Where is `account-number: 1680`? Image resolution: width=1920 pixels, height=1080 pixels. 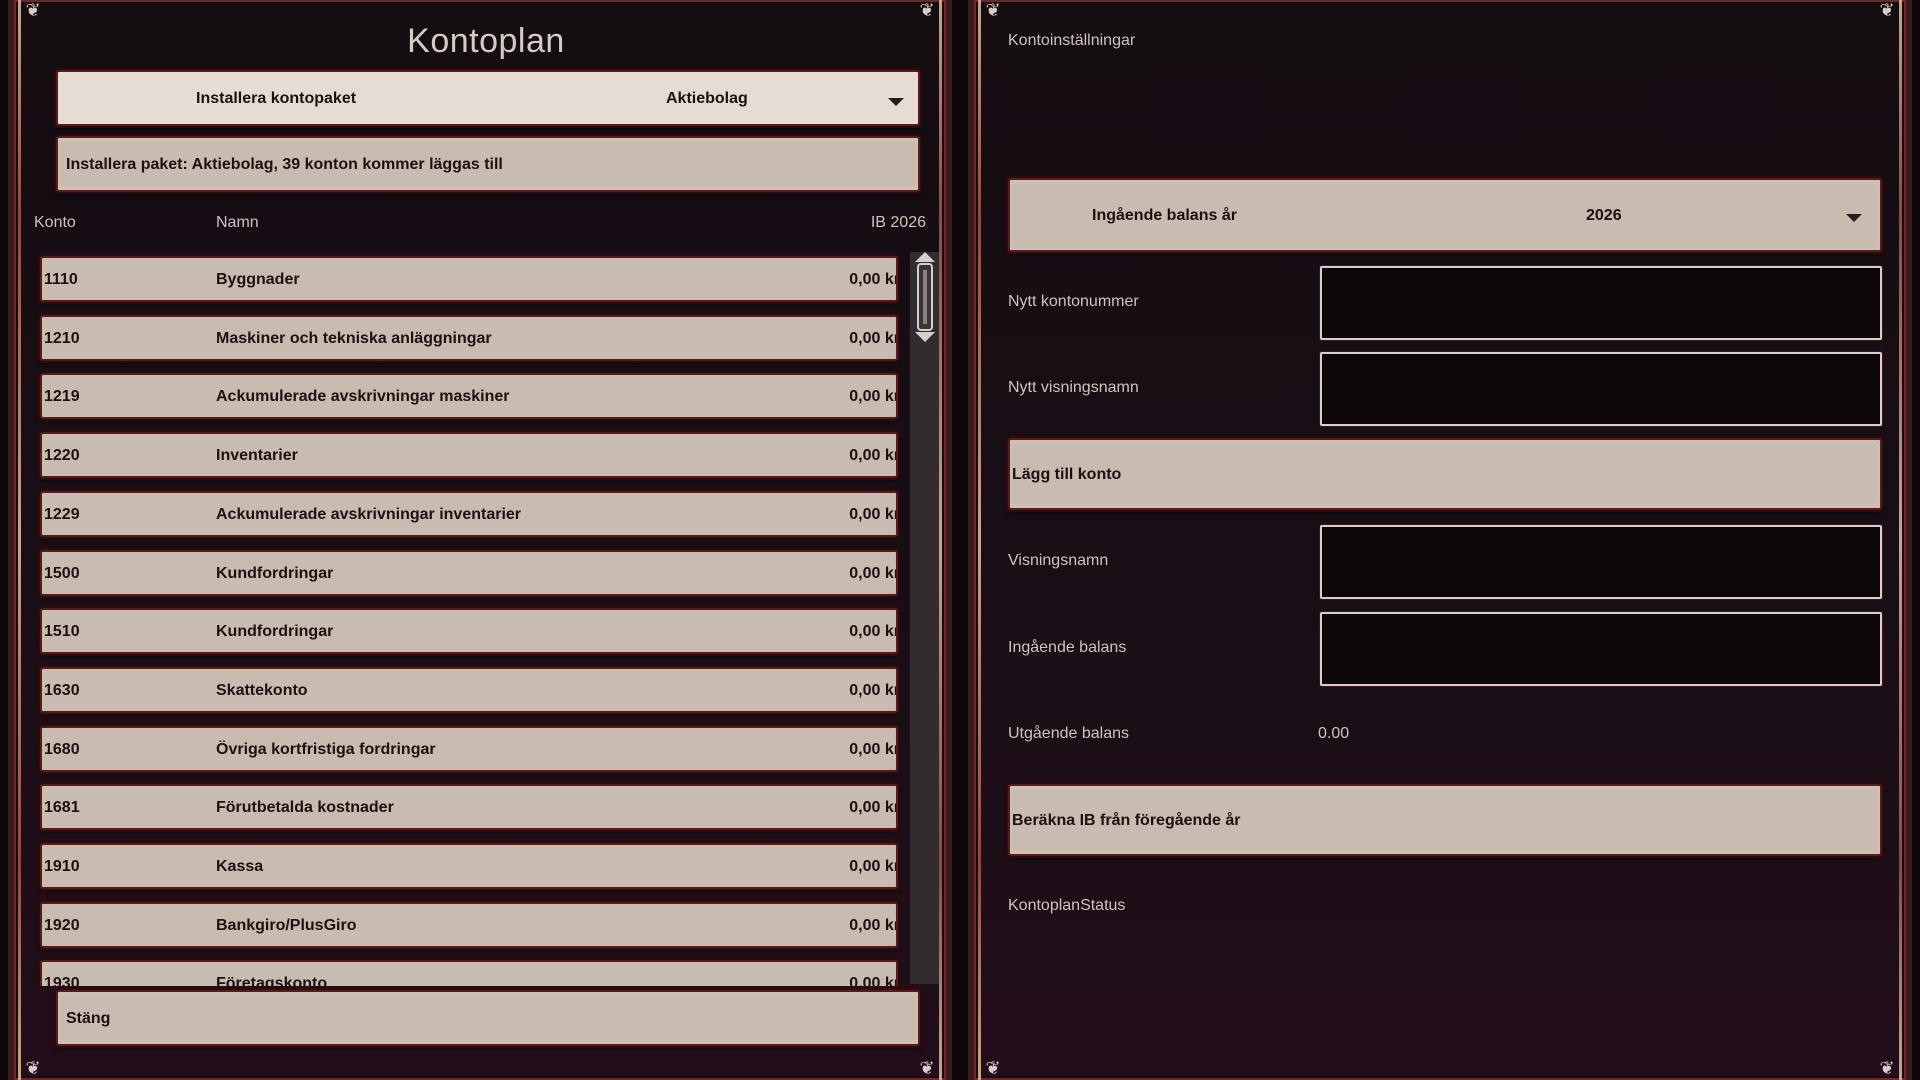 account-number: 1680 is located at coordinates (62, 749).